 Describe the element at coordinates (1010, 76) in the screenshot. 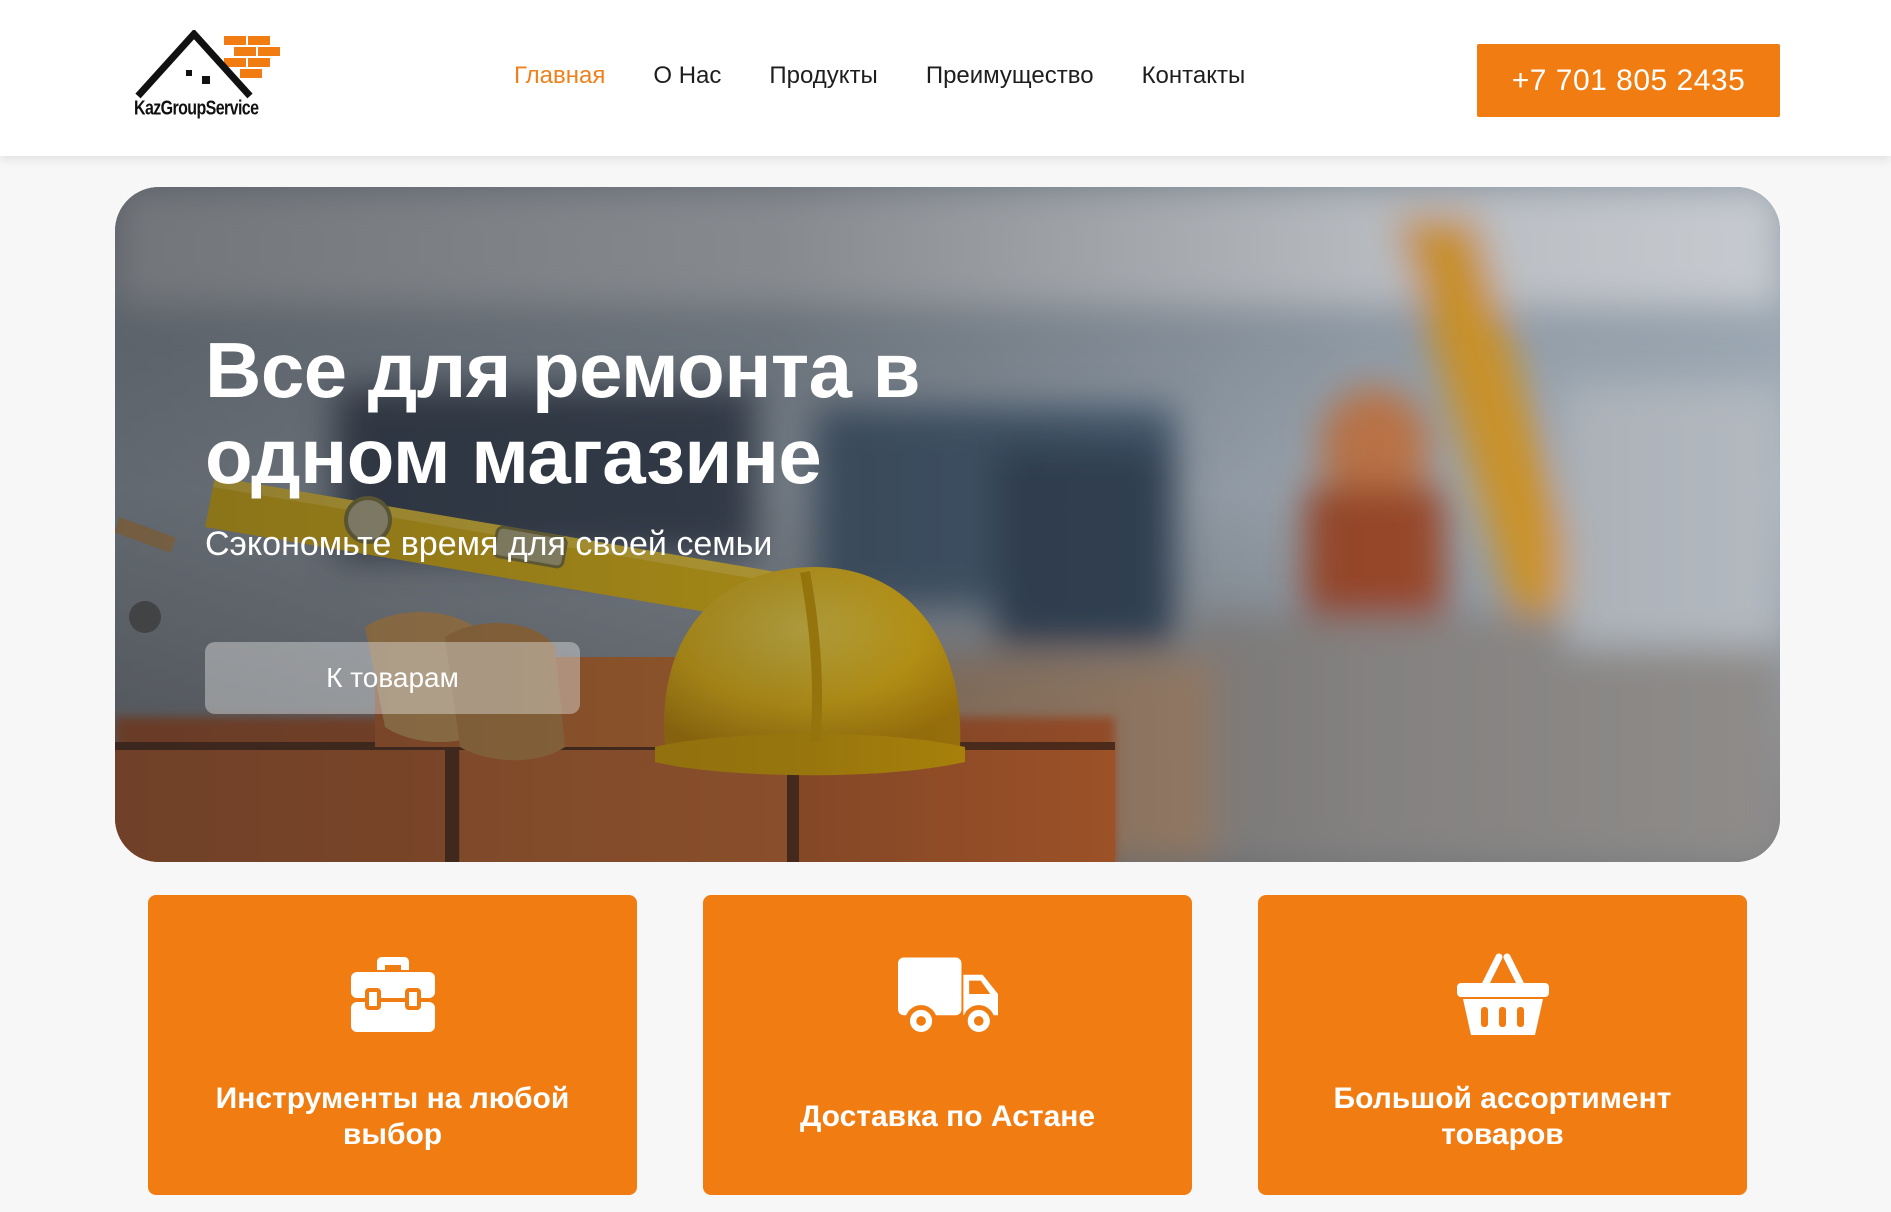

I see `nav-item-advantages: Преимущество` at that location.